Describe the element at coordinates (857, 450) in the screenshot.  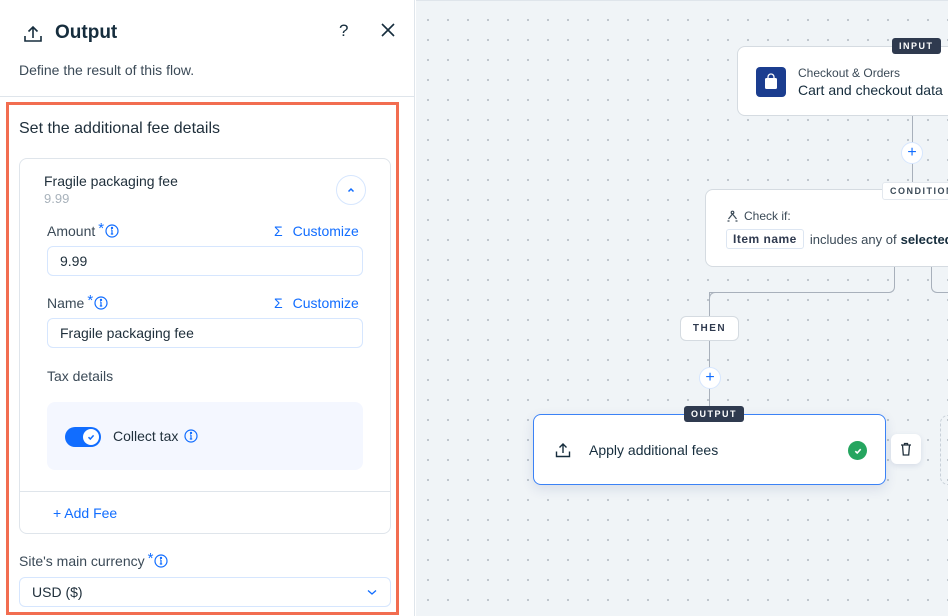
I see `success-check-icon` at that location.